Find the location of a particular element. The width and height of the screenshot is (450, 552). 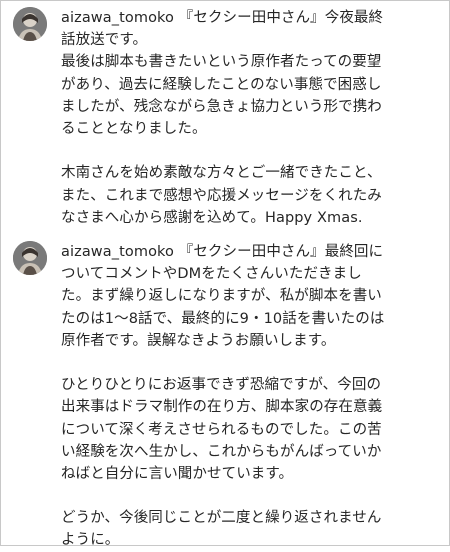

caption-line: があり、過去に経験したことのない事態で困惑し is located at coordinates (221, 84).